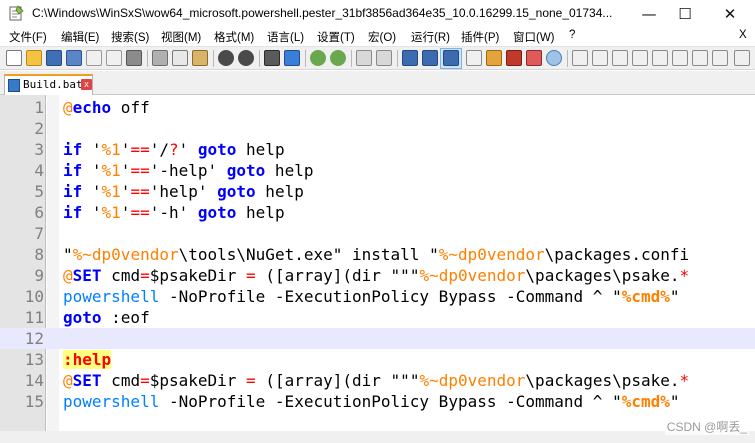  Describe the element at coordinates (377, 359) in the screenshot. I see `code-line: 13 :help` at that location.